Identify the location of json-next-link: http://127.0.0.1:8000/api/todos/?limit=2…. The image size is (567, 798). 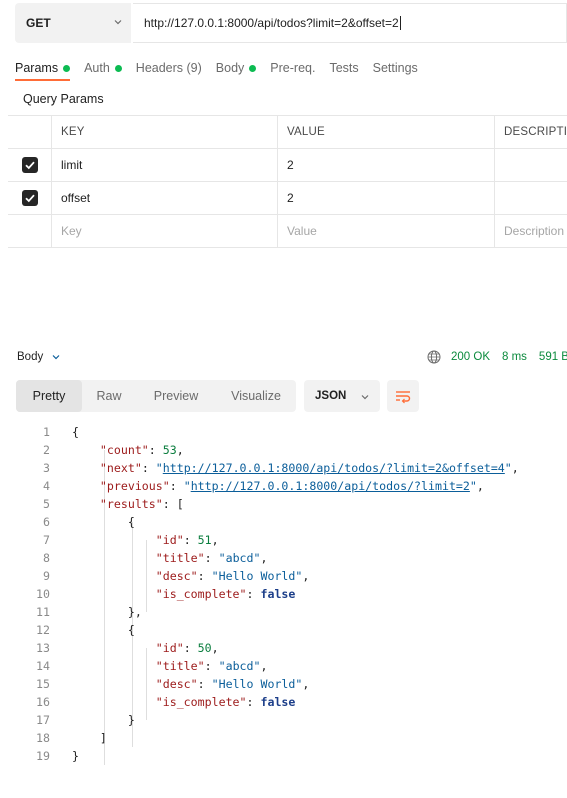
(334, 468).